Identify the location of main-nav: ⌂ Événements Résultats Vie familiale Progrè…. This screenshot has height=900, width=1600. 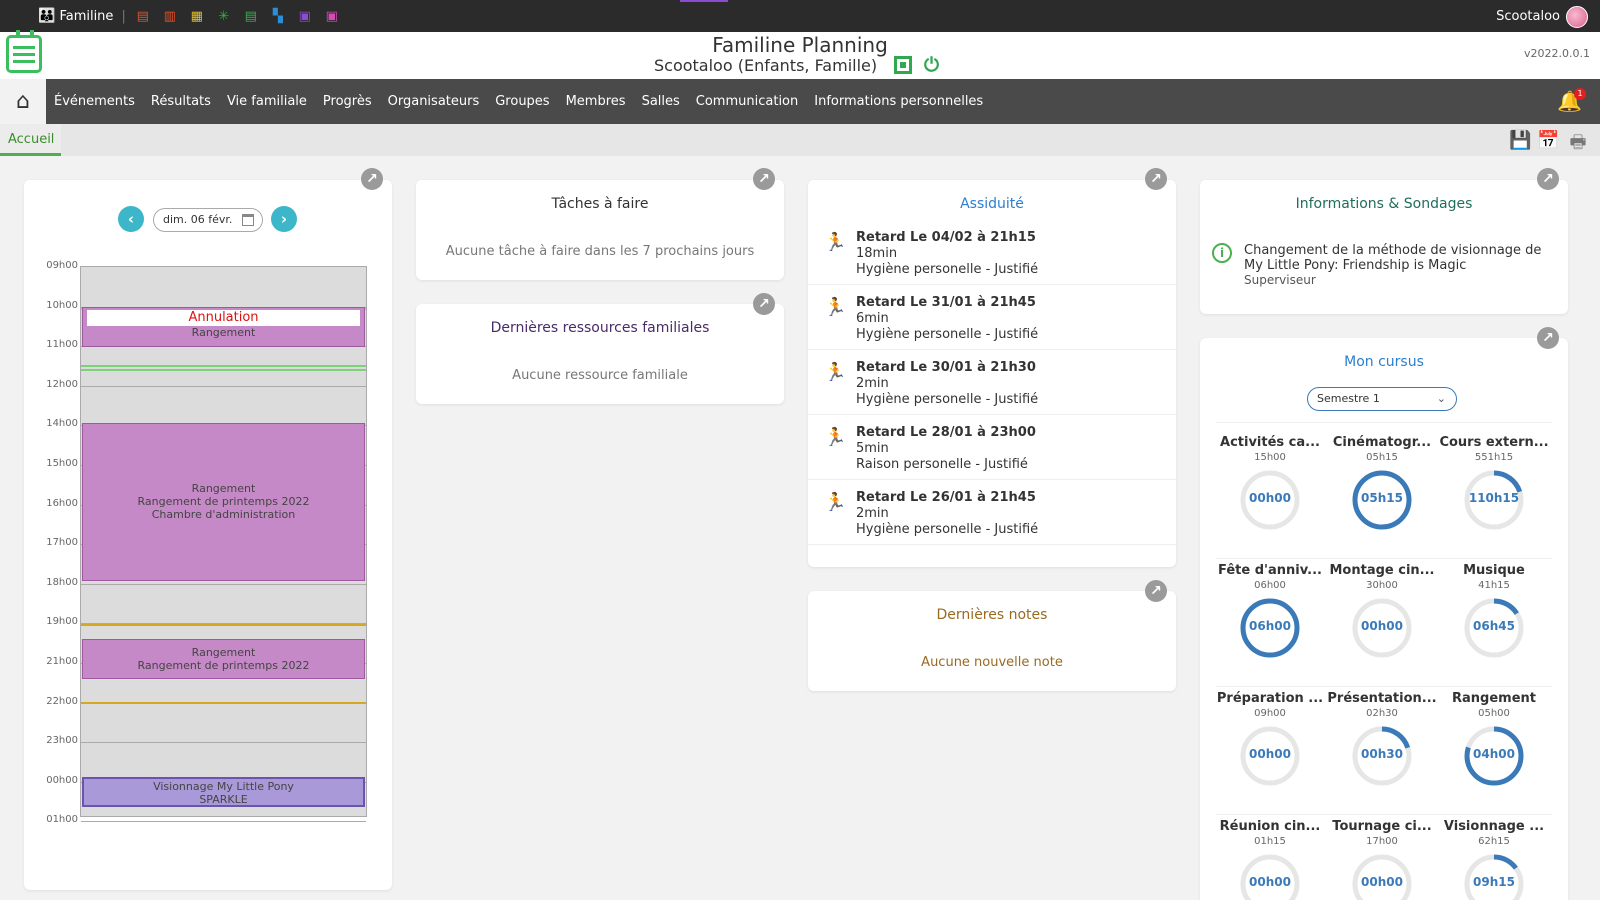
(800, 101).